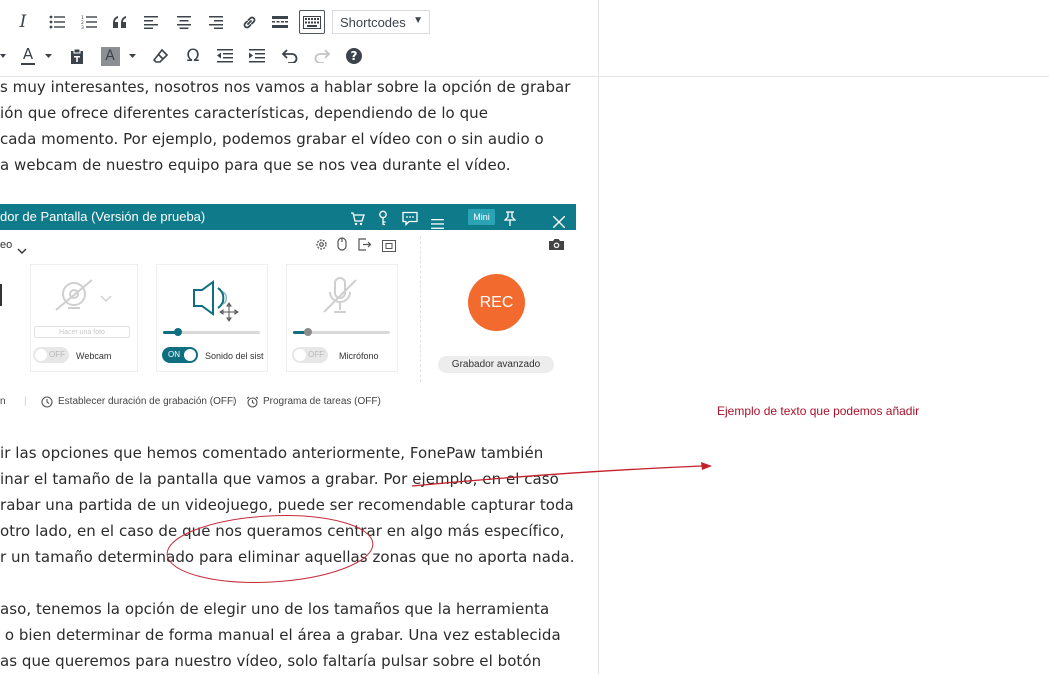 Image resolution: width=1049 pixels, height=674 pixels. What do you see at coordinates (132, 56) in the screenshot?
I see `background-color-caret-icon` at bounding box center [132, 56].